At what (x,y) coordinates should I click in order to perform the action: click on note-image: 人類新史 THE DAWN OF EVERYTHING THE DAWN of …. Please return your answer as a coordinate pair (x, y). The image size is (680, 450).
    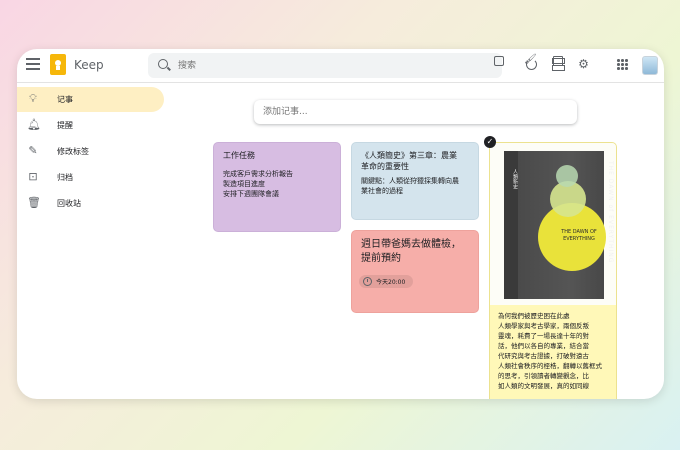
    Looking at the image, I should click on (553, 224).